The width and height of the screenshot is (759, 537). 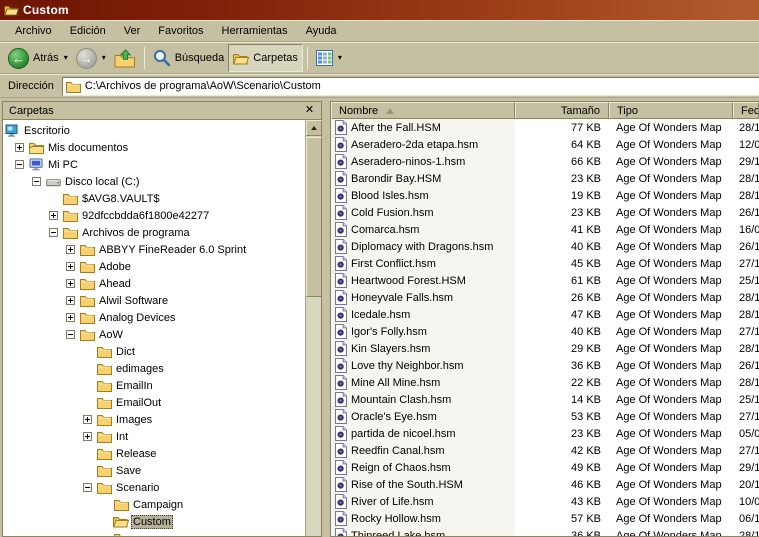 What do you see at coordinates (132, 31) in the screenshot?
I see `menu-item-ver: Ver` at bounding box center [132, 31].